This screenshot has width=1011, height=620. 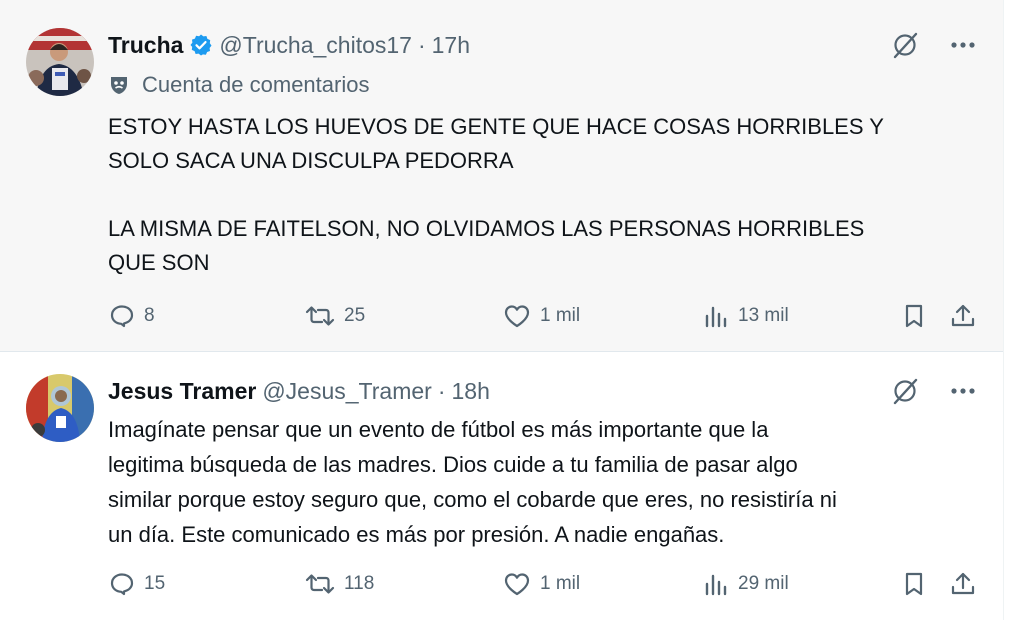 What do you see at coordinates (1007, 310) in the screenshot?
I see `scroll-gutter` at bounding box center [1007, 310].